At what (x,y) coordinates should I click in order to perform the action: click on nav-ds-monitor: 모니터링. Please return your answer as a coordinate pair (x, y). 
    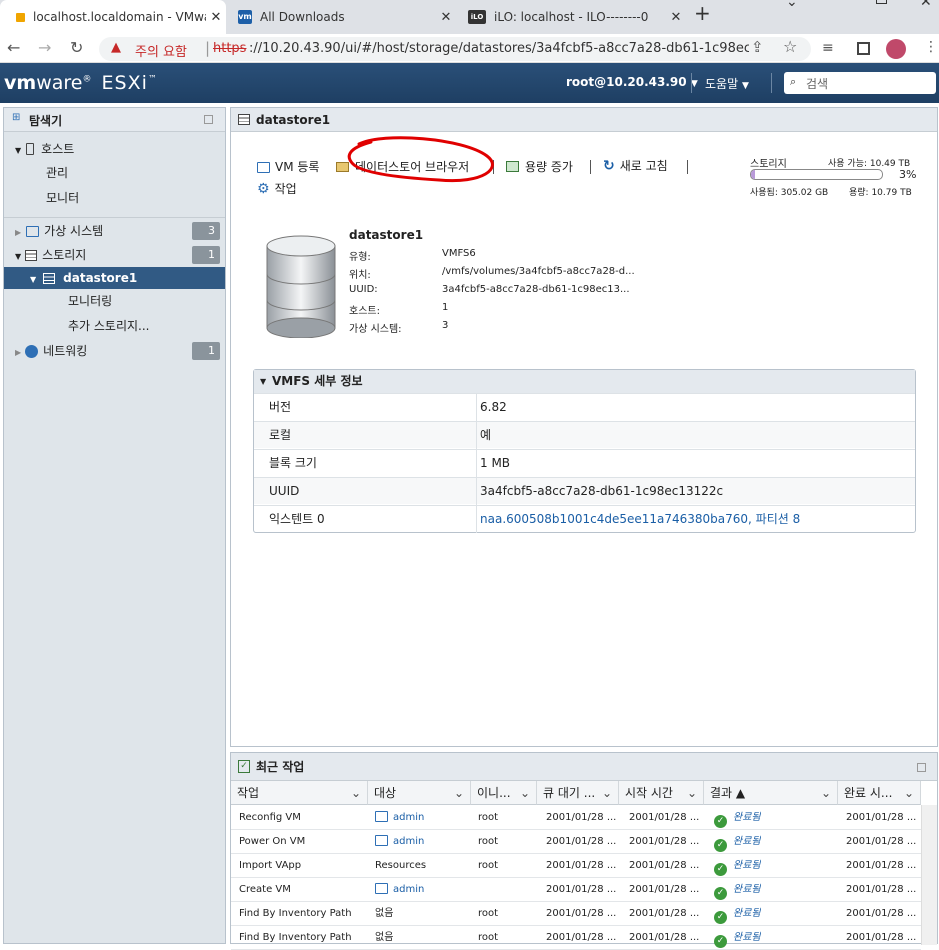
    Looking at the image, I should click on (114, 301).